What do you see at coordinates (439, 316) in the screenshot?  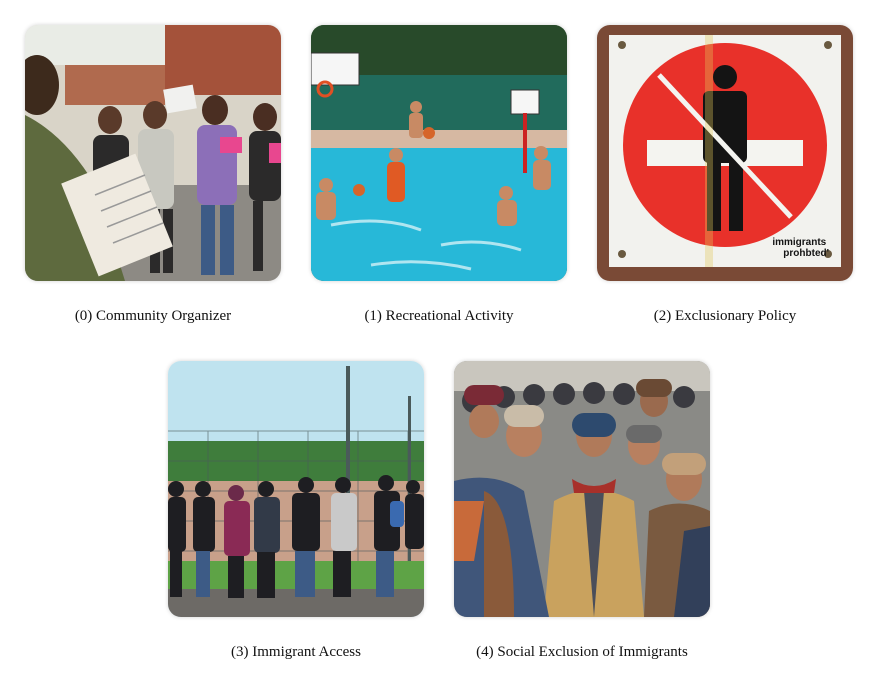 I see `caption-recreational-activity: (1) Recreational Activity` at bounding box center [439, 316].